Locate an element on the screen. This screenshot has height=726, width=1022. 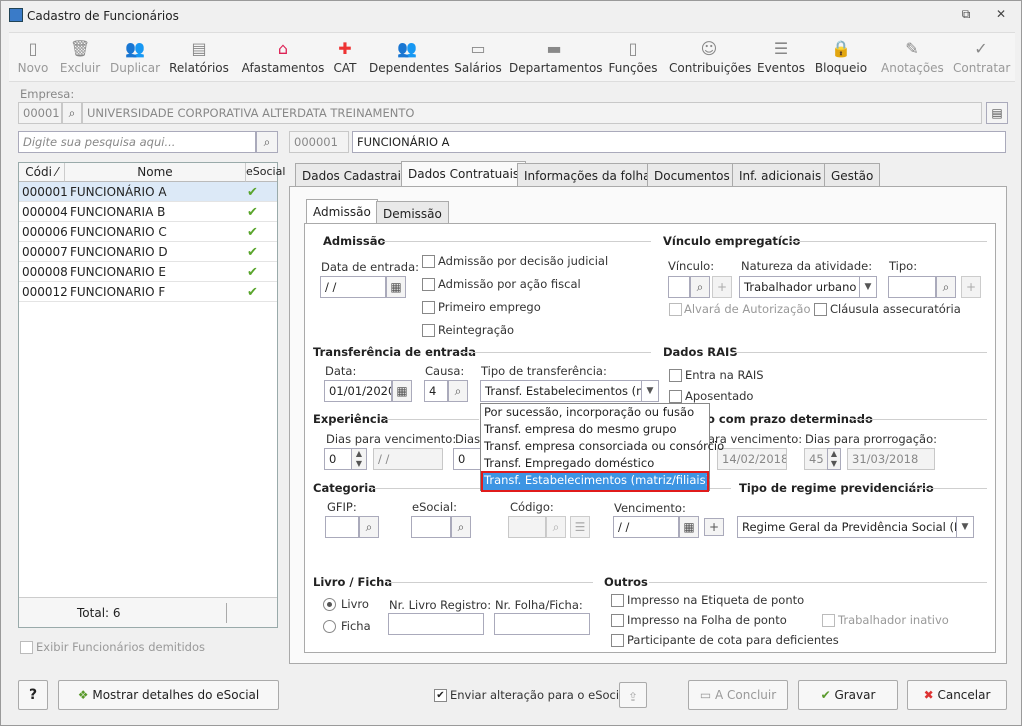
natureza-select: Trabalhador urbano is located at coordinates (800, 287).